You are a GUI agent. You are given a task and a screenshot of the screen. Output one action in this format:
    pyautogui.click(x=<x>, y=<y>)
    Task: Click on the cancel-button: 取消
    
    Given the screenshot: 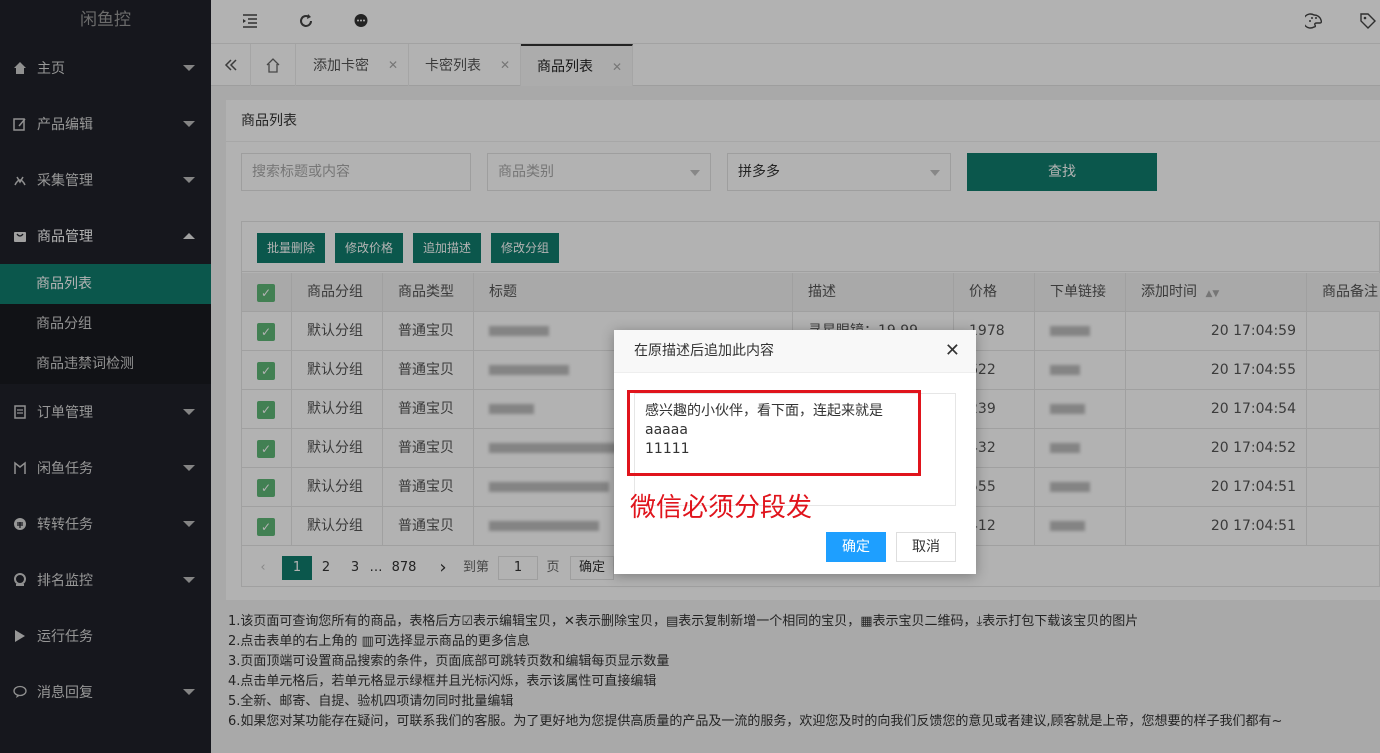 What is the action you would take?
    pyautogui.click(x=926, y=547)
    